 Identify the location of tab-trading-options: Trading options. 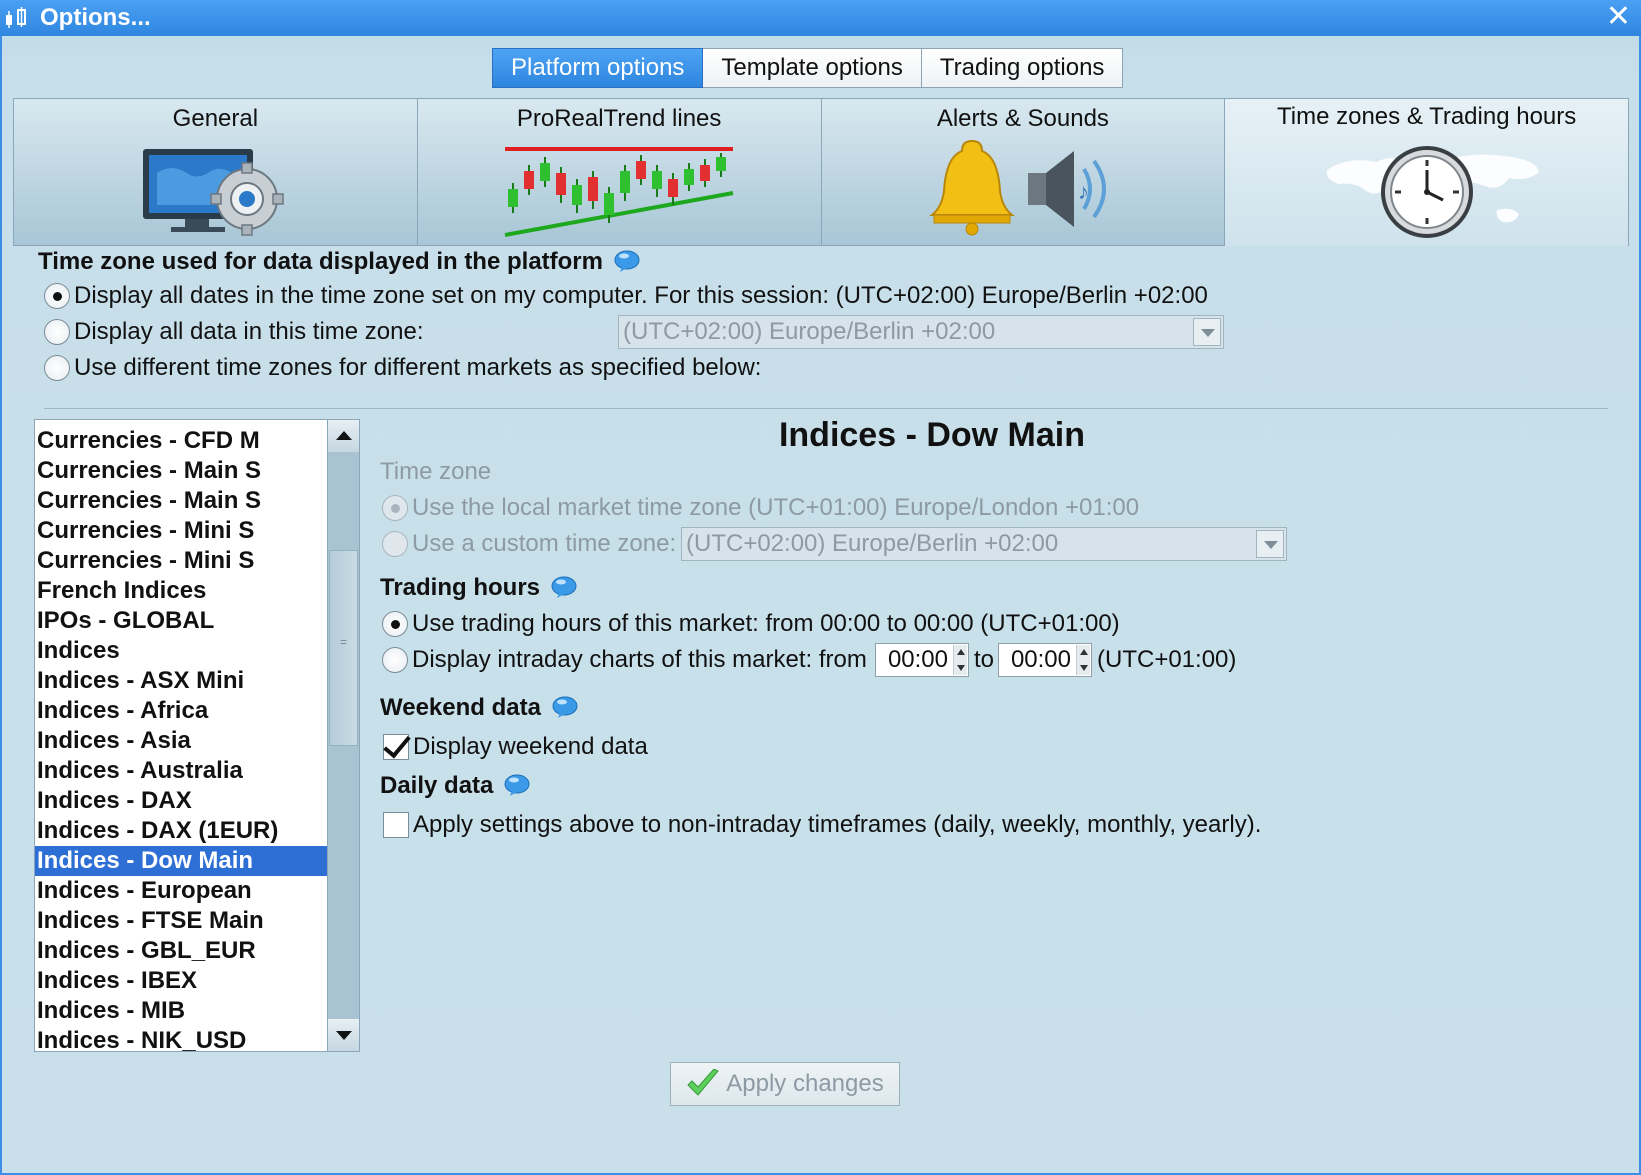
(1022, 68).